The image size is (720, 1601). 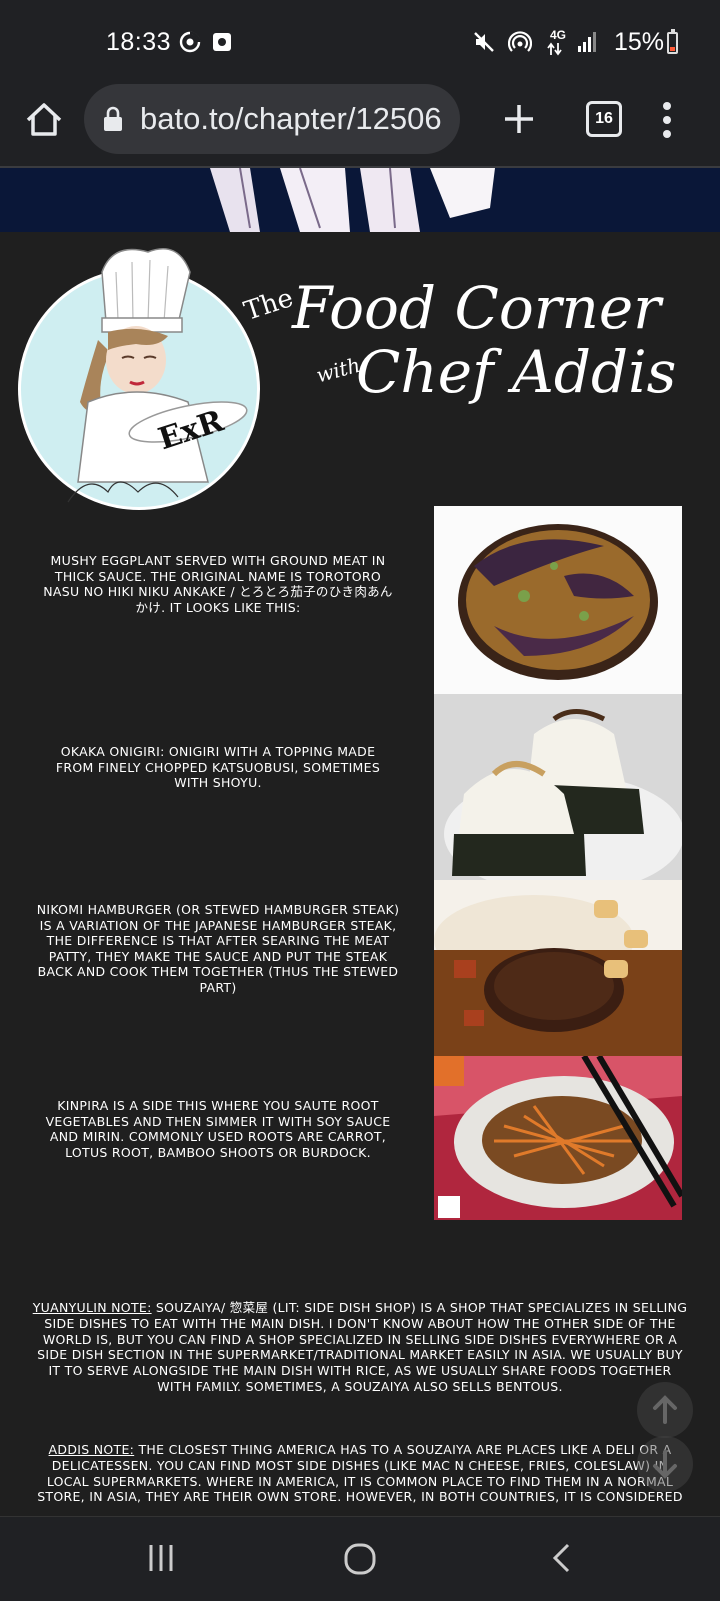 I want to click on url-text: bato.to/chapter/12506, so click(x=291, y=118).